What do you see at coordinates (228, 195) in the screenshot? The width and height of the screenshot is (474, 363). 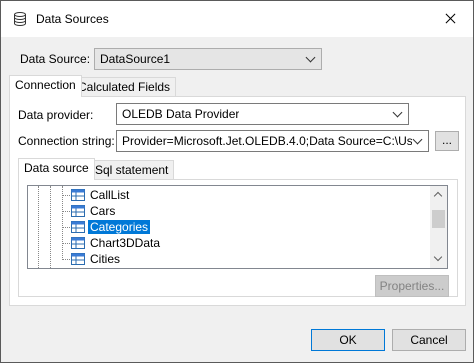 I see `tree-item: CallList` at bounding box center [228, 195].